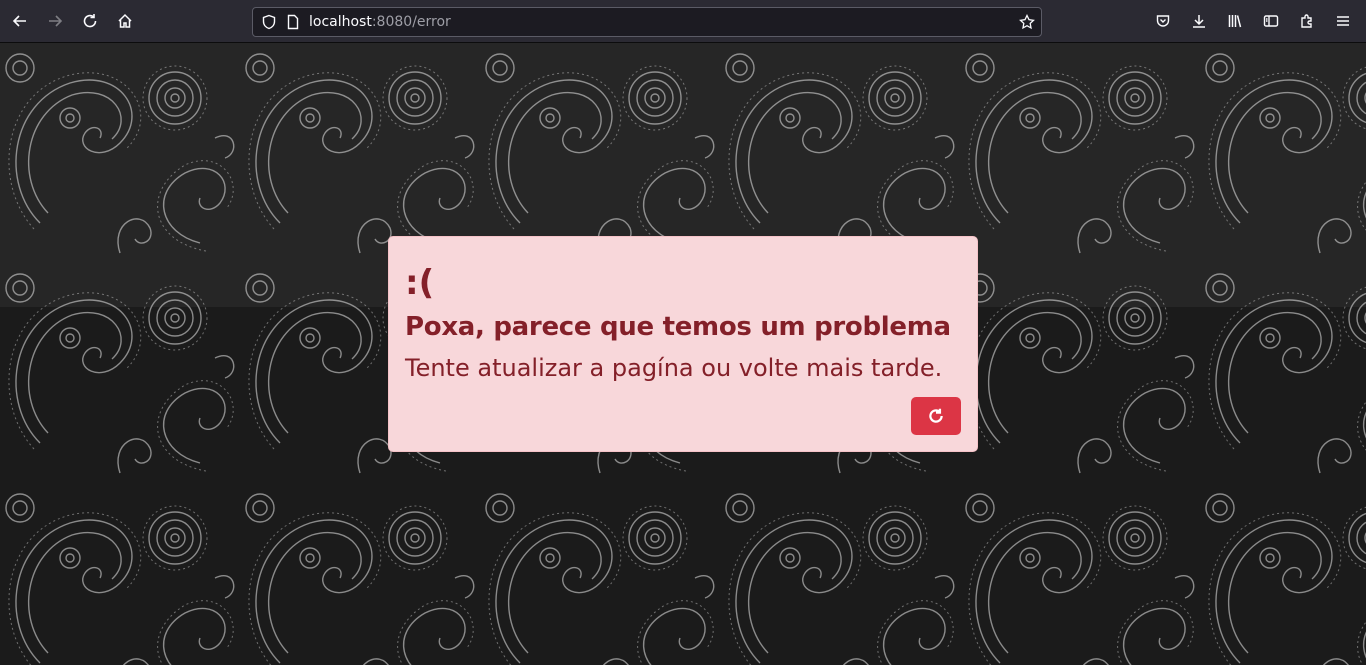 This screenshot has height=665, width=1366. I want to click on home-button, so click(125, 21).